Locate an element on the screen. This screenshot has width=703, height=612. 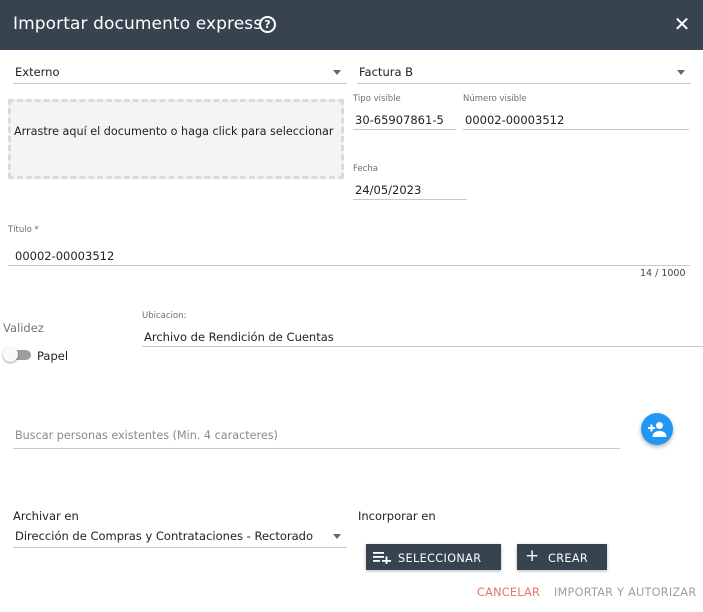
titulo-value: 00002-00003512 is located at coordinates (65, 256).